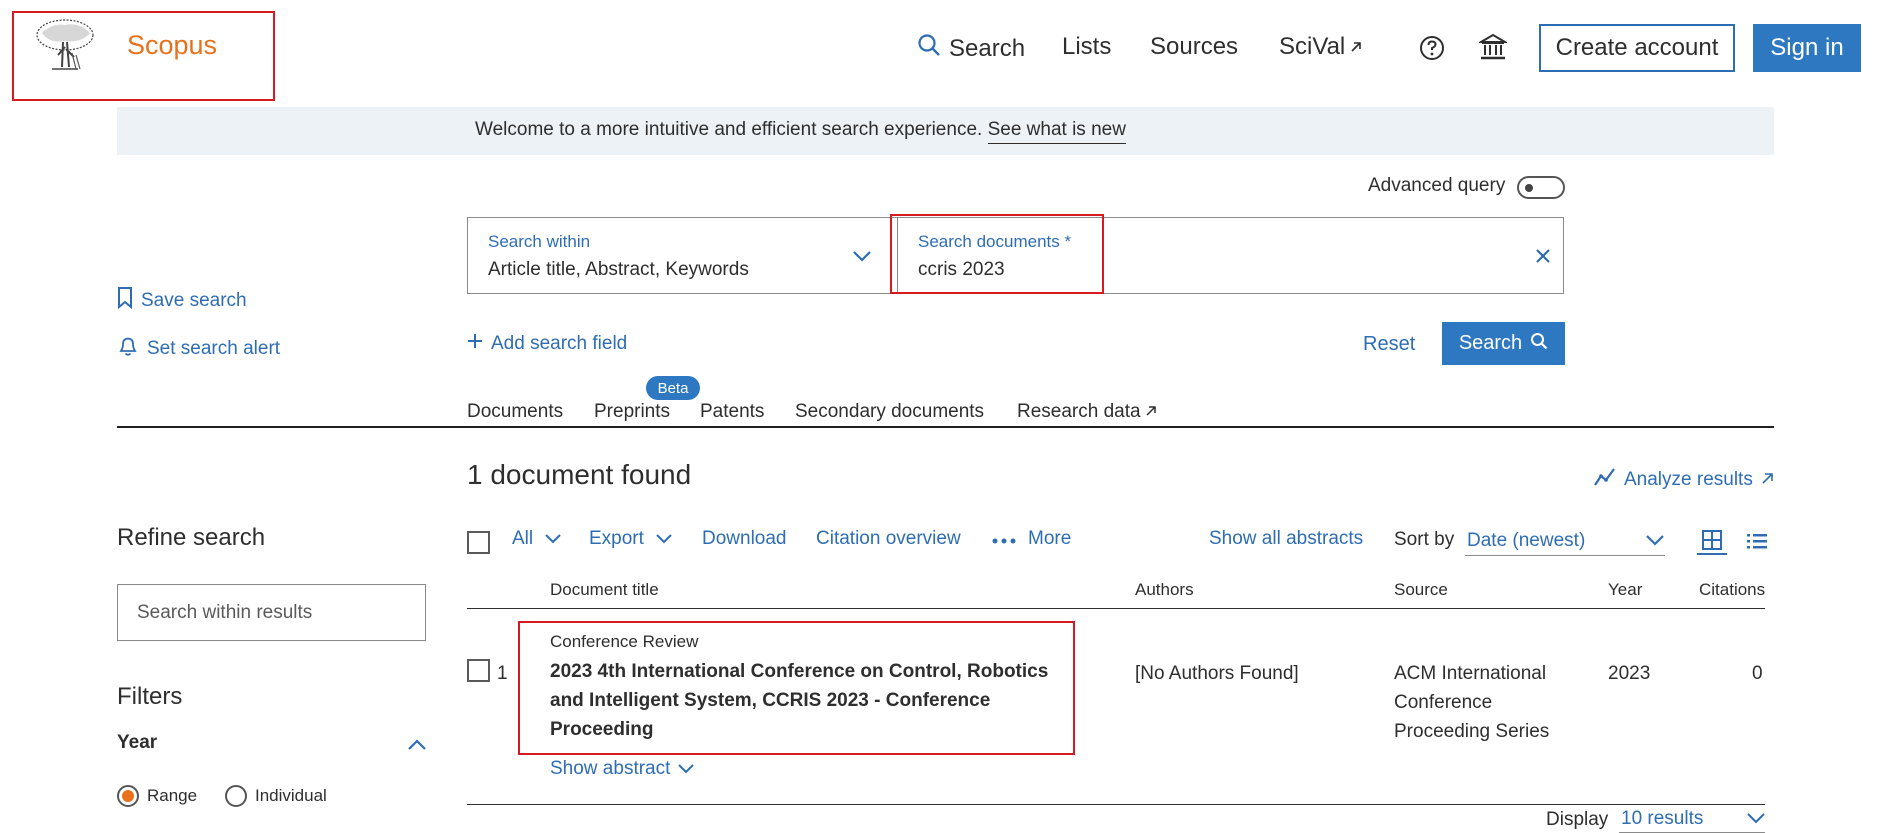  What do you see at coordinates (214, 348) in the screenshot?
I see `set-search-alert-label: Set search alert` at bounding box center [214, 348].